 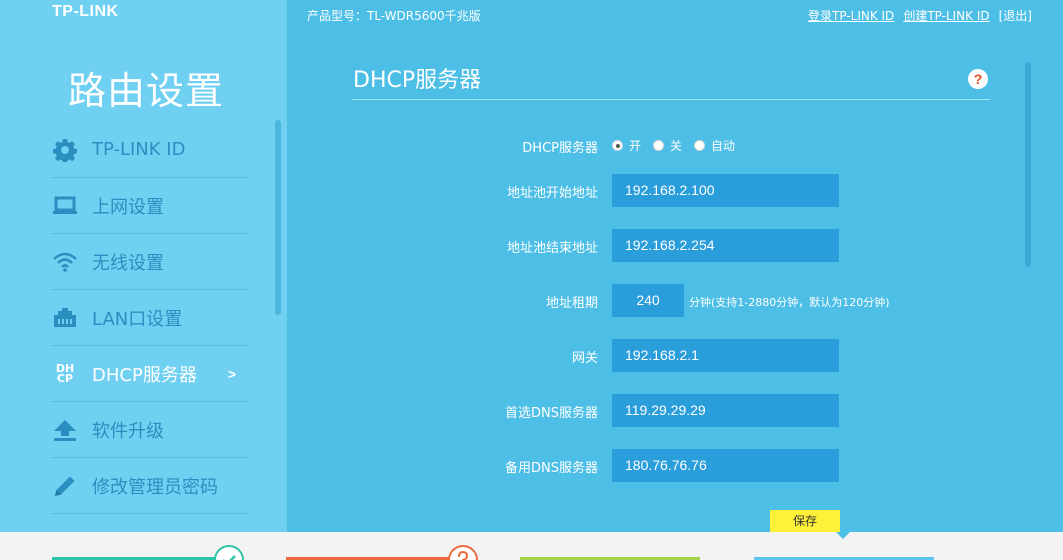 I want to click on login-tp-link-id-link: 登录TP-LINK ID, so click(x=851, y=15).